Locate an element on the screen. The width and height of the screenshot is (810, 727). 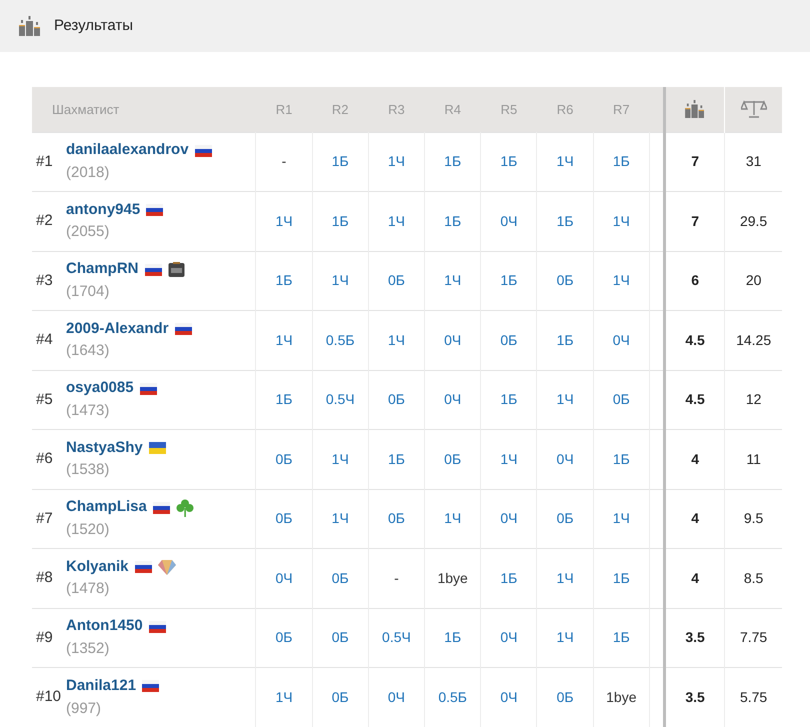
player-link: Kolyanik is located at coordinates (97, 567).